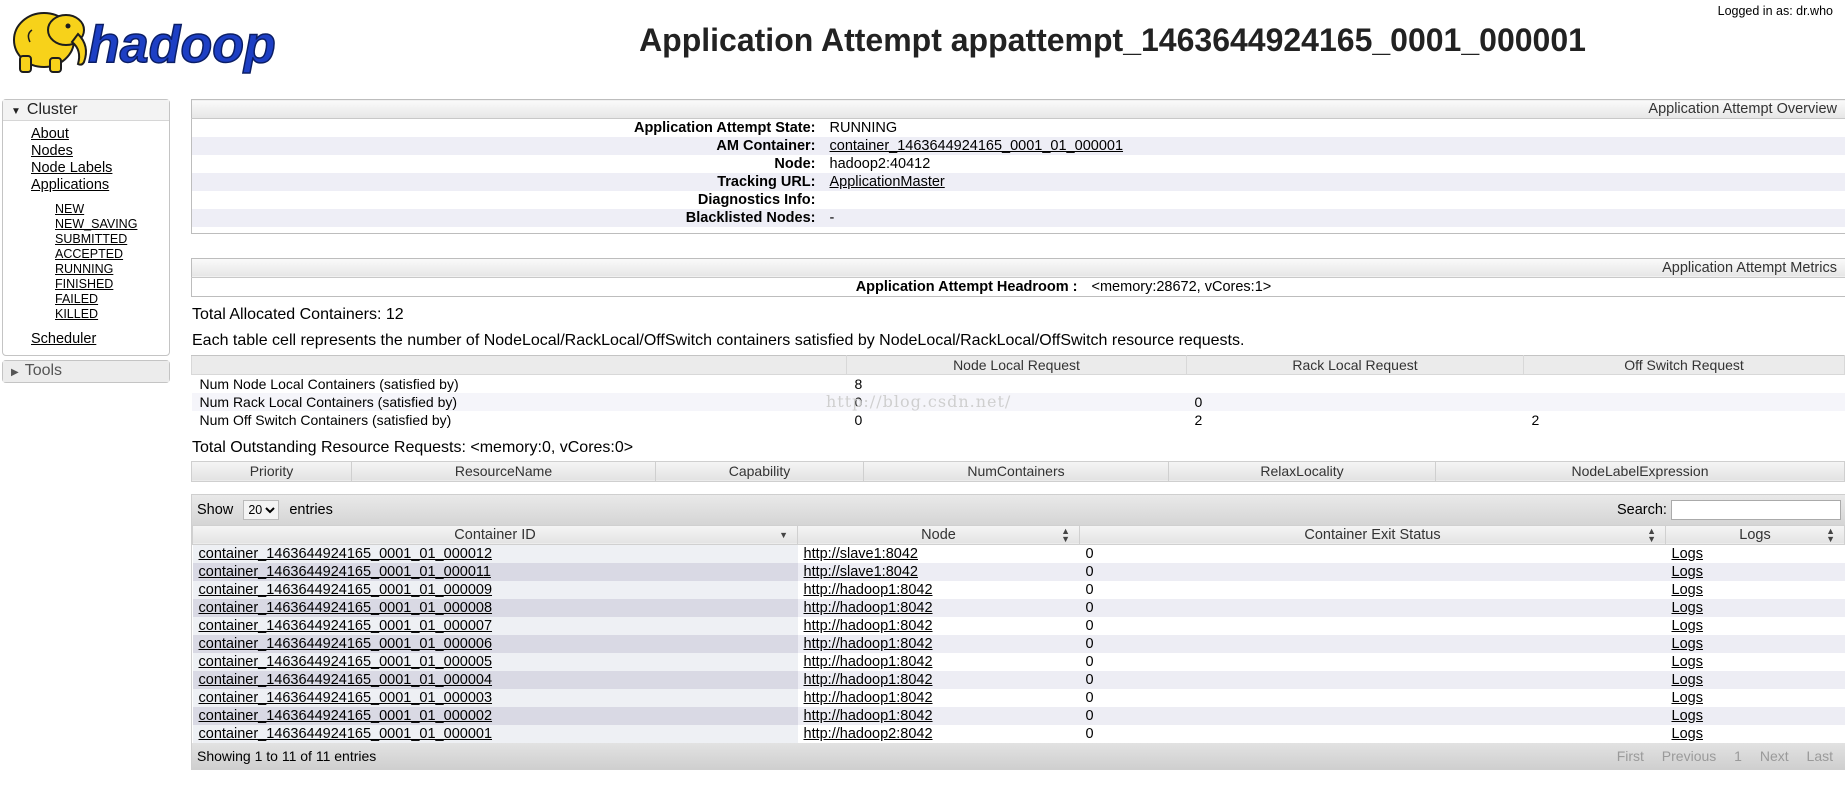  Describe the element at coordinates (887, 182) in the screenshot. I see `tracking-url-link: ApplicationMaster` at that location.